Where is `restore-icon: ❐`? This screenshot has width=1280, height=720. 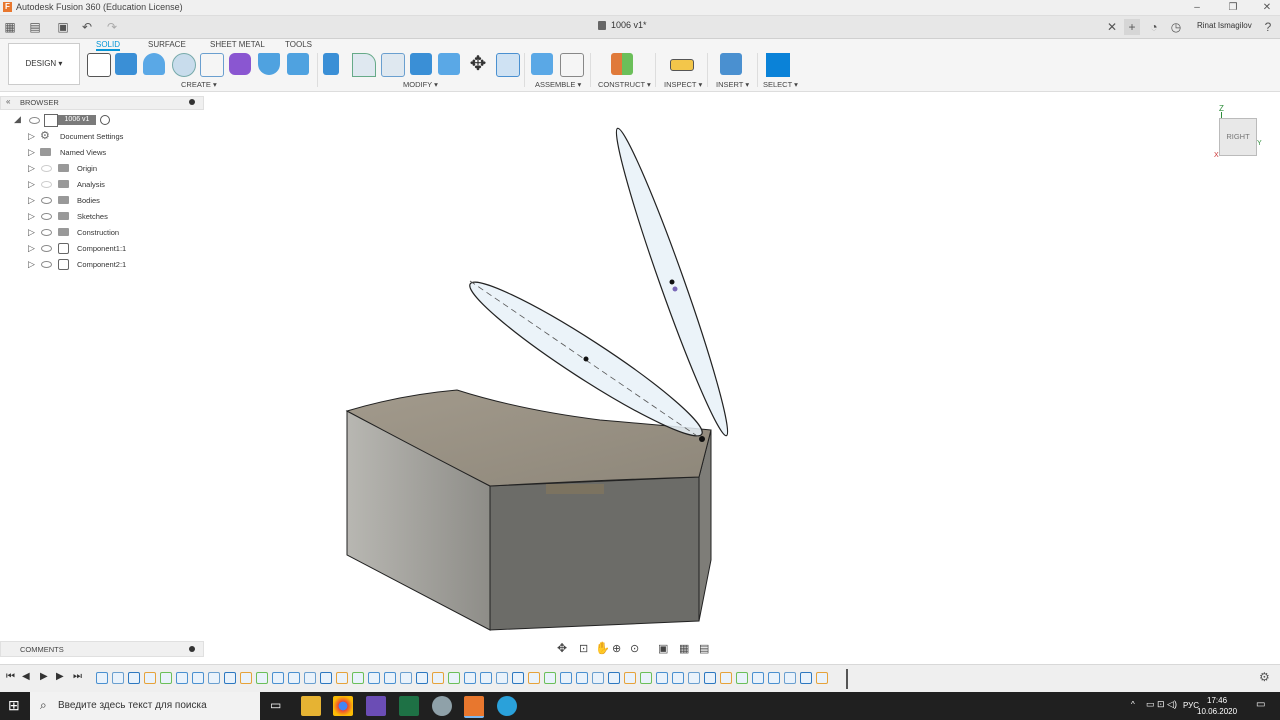
restore-icon: ❐ is located at coordinates (1233, 7).